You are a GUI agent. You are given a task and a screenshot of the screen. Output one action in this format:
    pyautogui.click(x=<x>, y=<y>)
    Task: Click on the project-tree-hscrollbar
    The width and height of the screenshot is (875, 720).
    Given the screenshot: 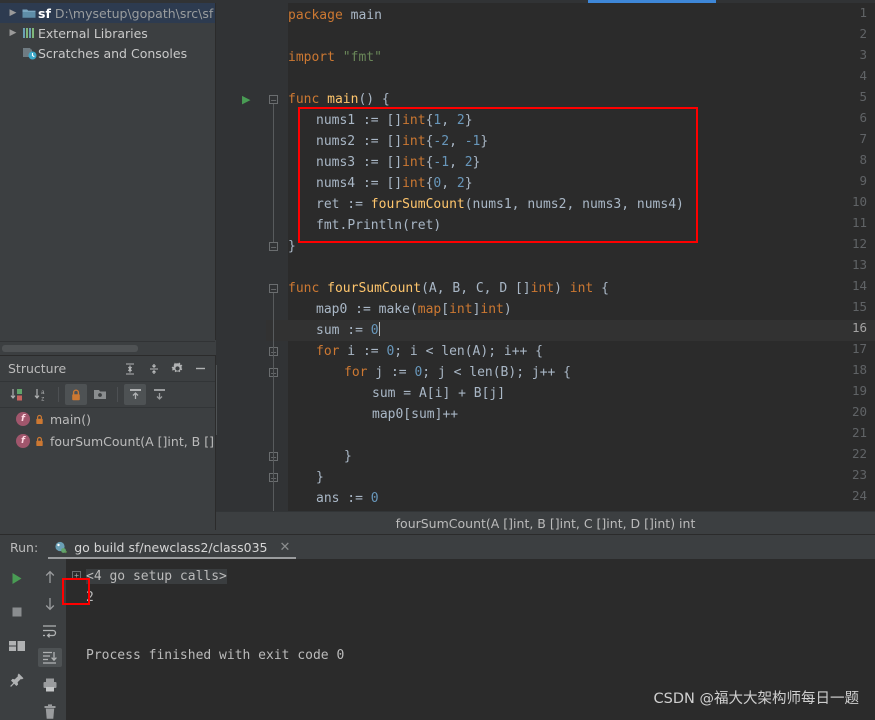 What is the action you would take?
    pyautogui.click(x=107, y=347)
    